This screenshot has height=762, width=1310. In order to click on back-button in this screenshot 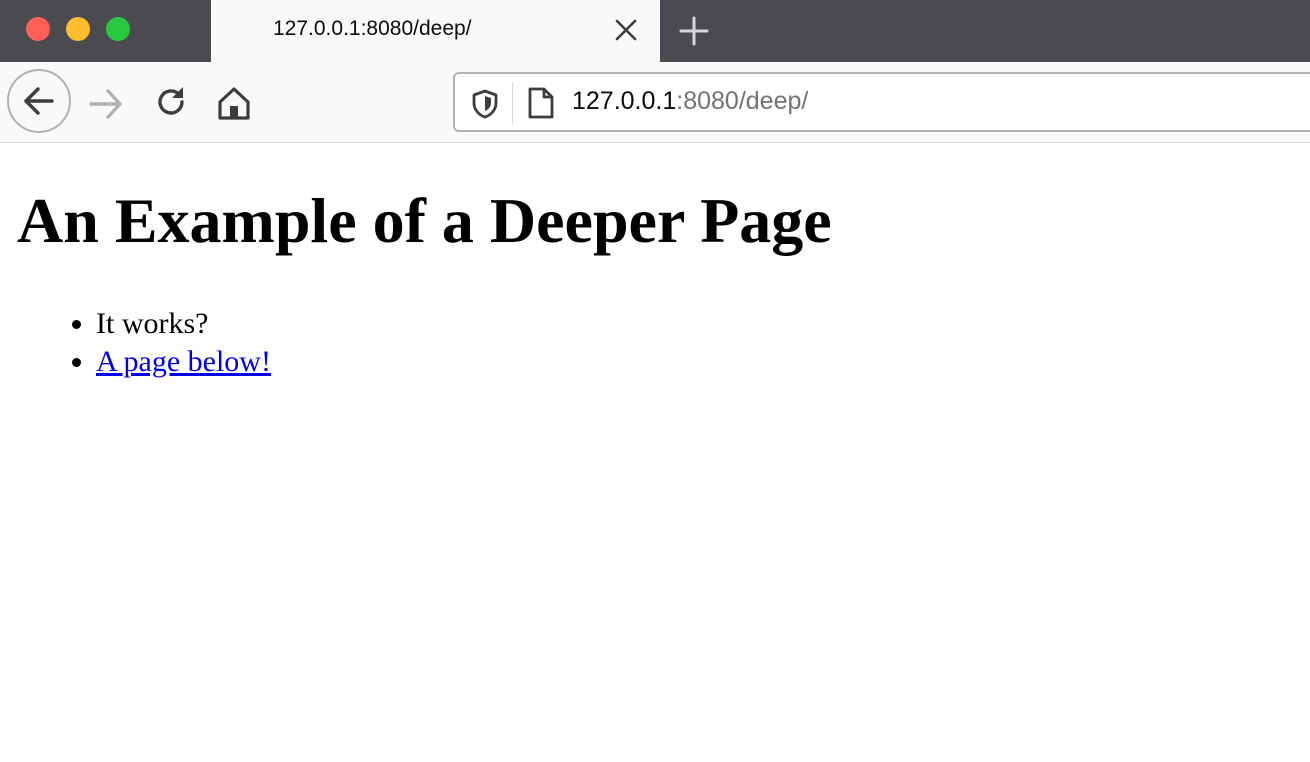, I will do `click(39, 101)`.